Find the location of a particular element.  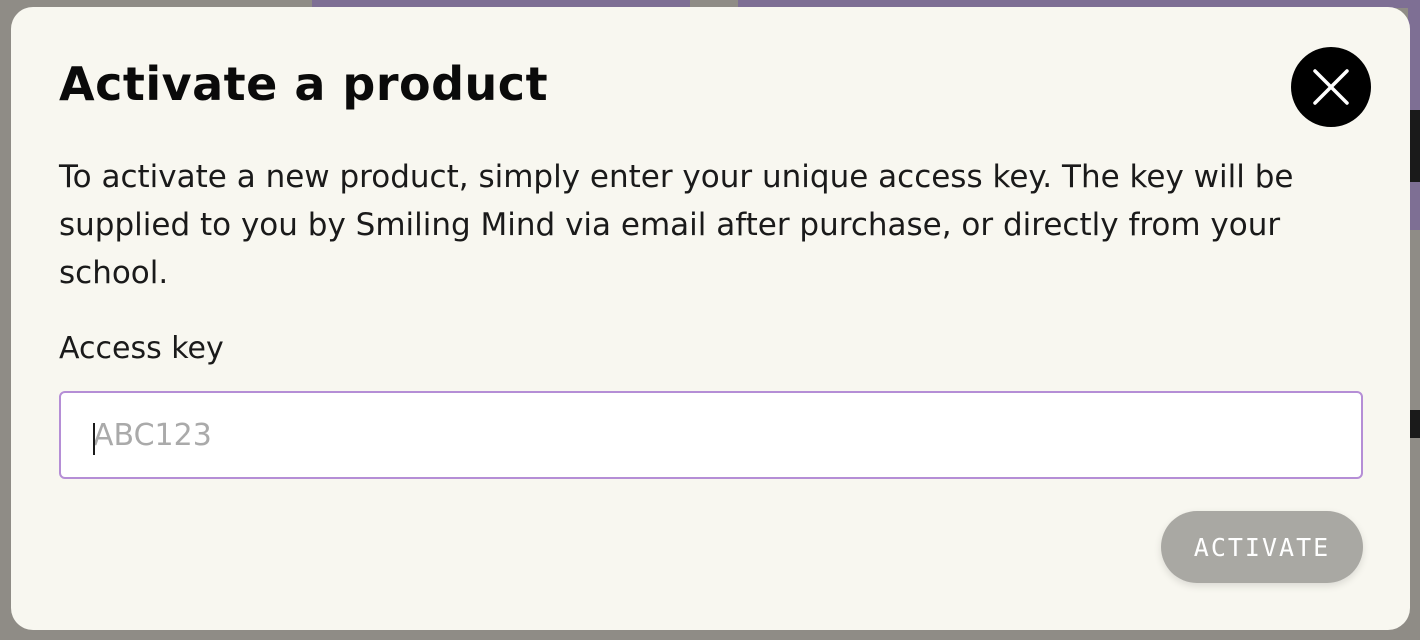

close-button is located at coordinates (1331, 87).